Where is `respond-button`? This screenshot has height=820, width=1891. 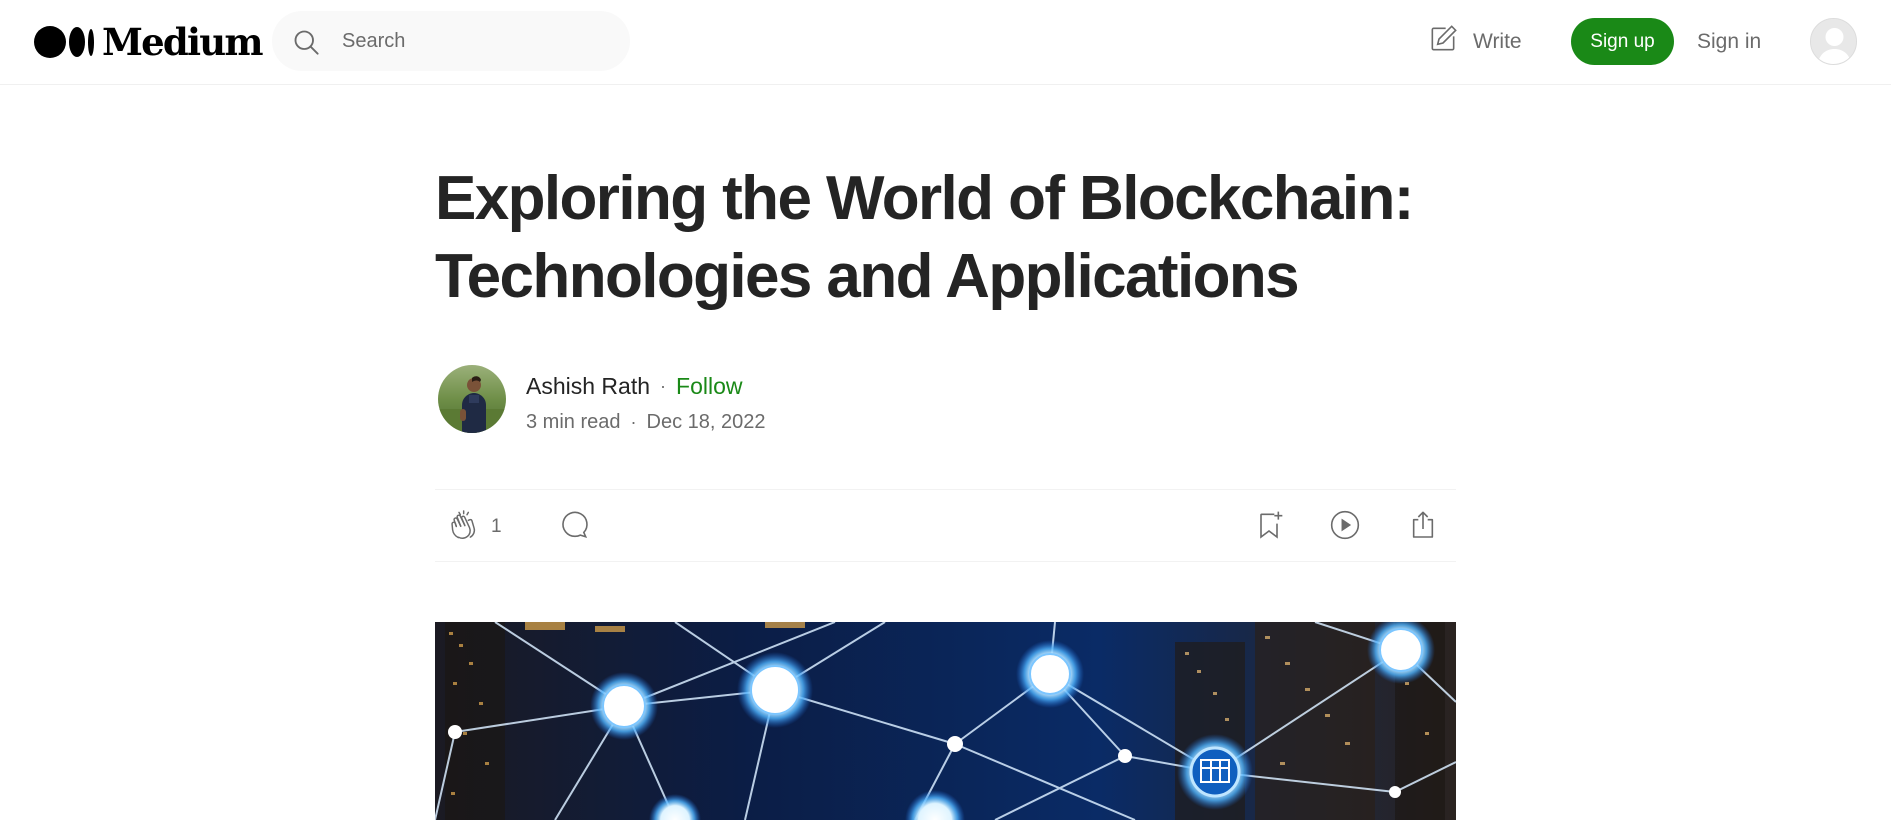 respond-button is located at coordinates (575, 527).